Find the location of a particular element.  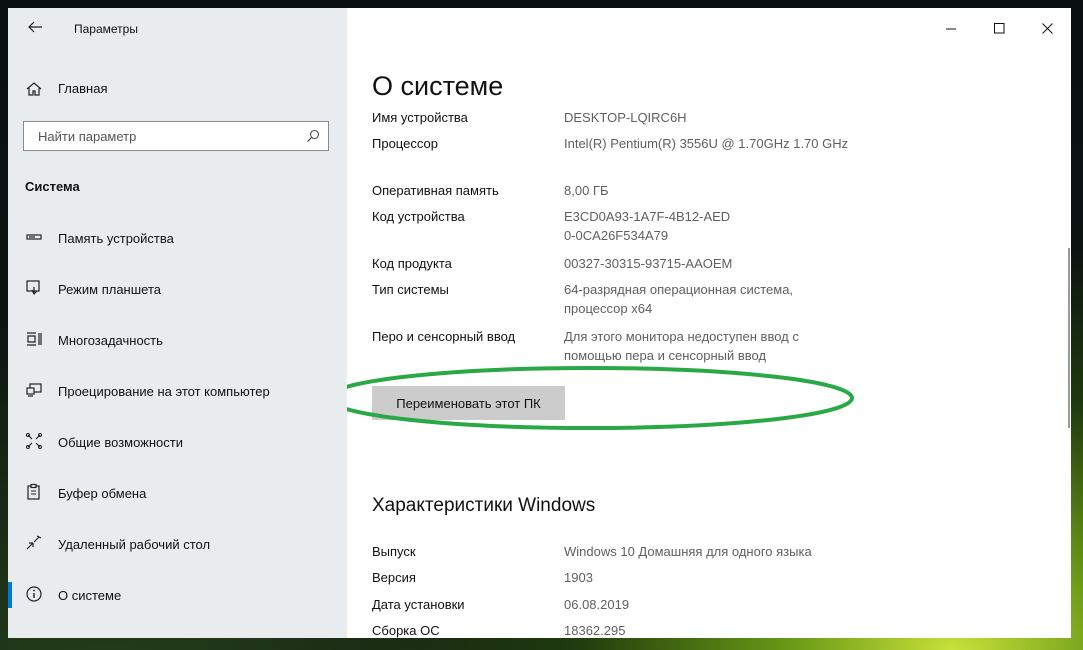

spec-key: Код устройства is located at coordinates (418, 216).